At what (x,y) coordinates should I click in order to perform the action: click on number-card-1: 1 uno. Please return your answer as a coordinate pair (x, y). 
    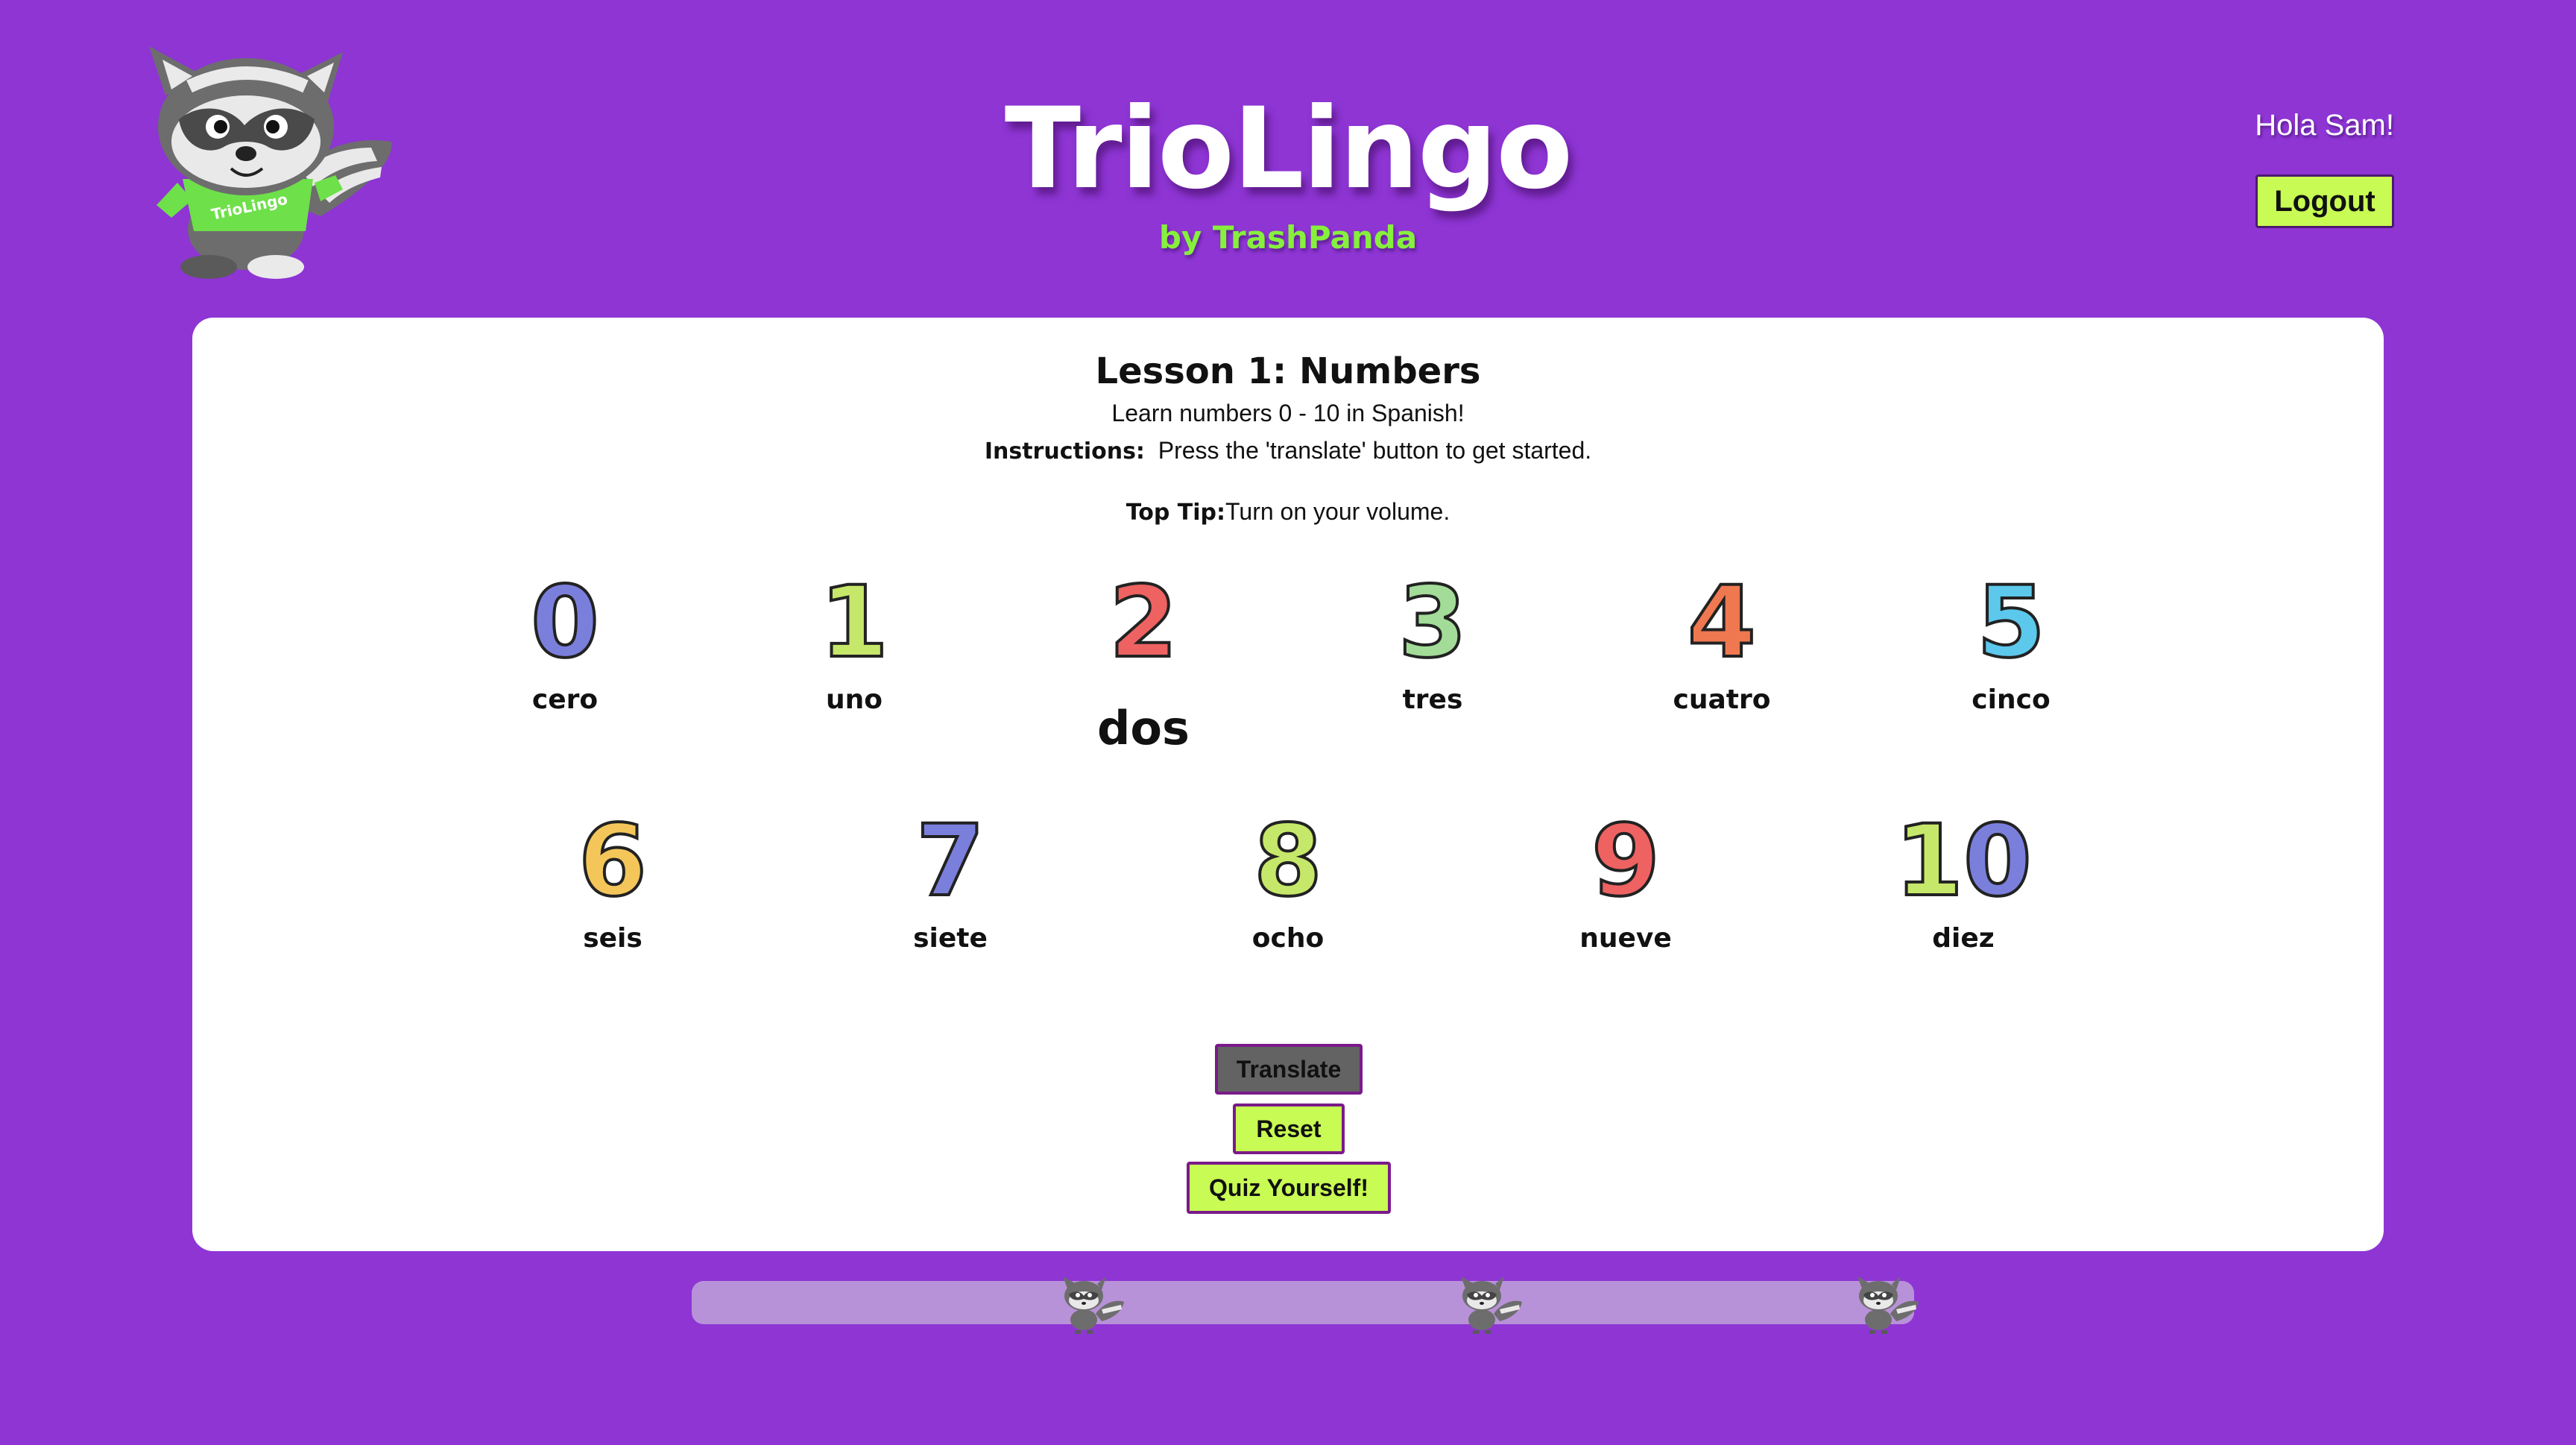
    Looking at the image, I should click on (854, 640).